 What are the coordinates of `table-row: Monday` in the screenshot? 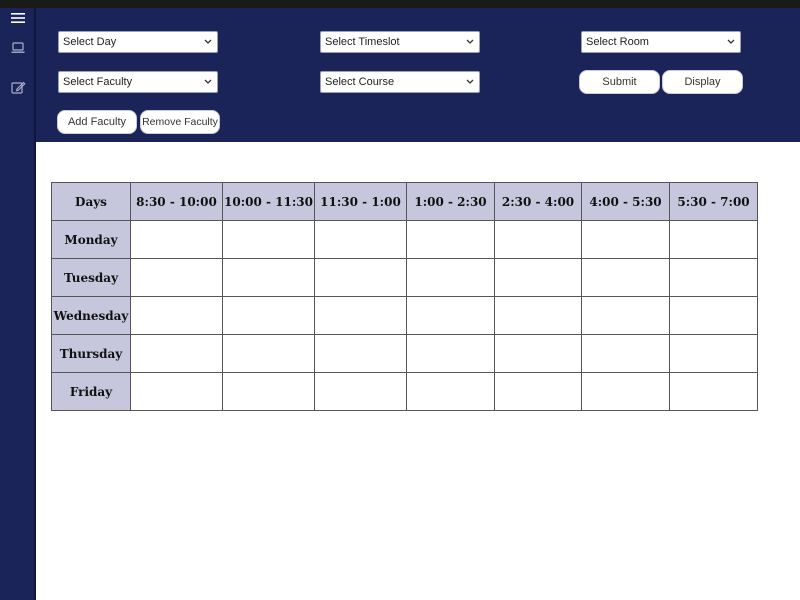 It's located at (404, 239).